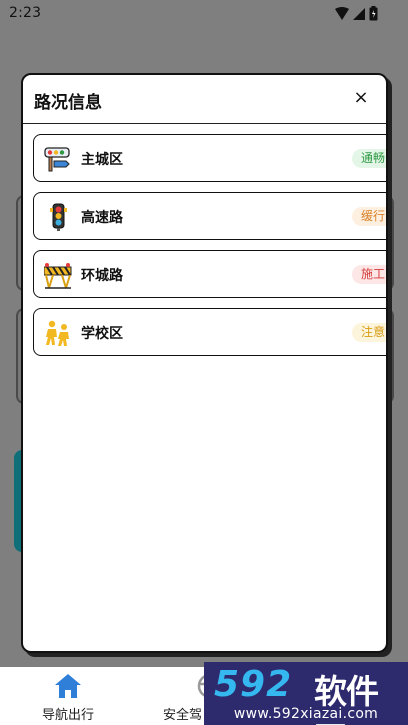 The image size is (408, 725). I want to click on road-sign-icon, so click(57, 159).